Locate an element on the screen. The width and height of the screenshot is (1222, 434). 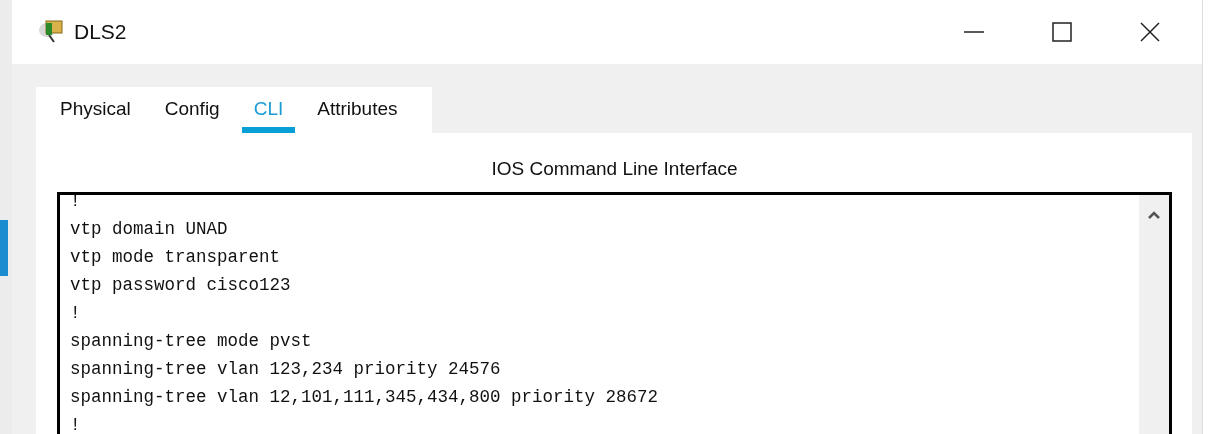
scrollbar is located at coordinates (1154, 314).